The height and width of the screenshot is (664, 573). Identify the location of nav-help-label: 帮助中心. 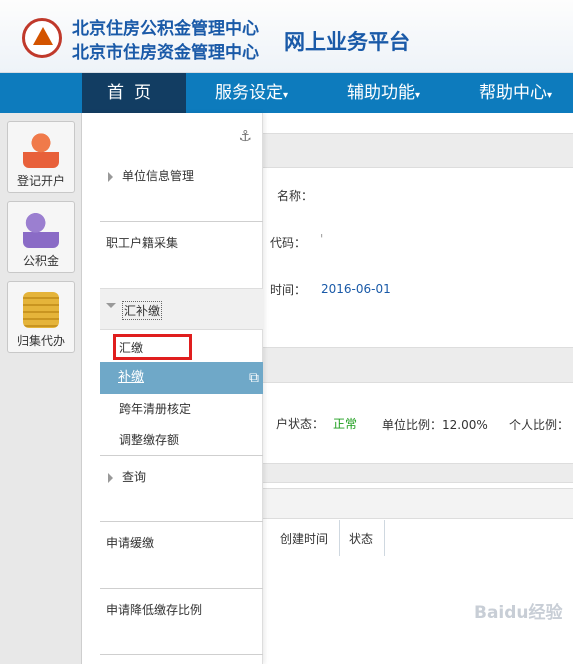
(513, 93).